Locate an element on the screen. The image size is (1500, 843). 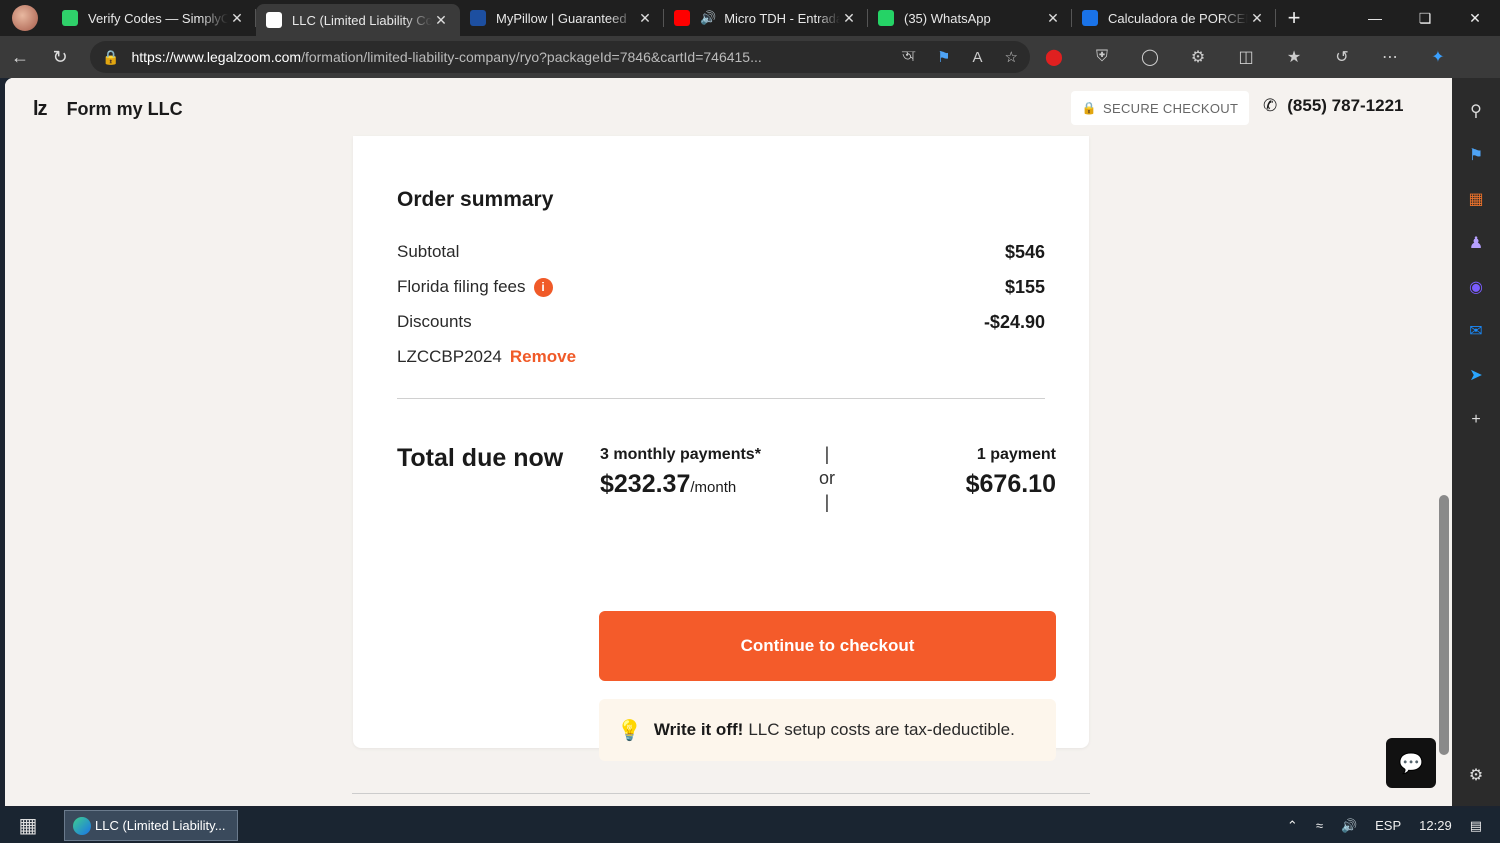
subtotal-row: Subtotal $546 is located at coordinates (721, 252).